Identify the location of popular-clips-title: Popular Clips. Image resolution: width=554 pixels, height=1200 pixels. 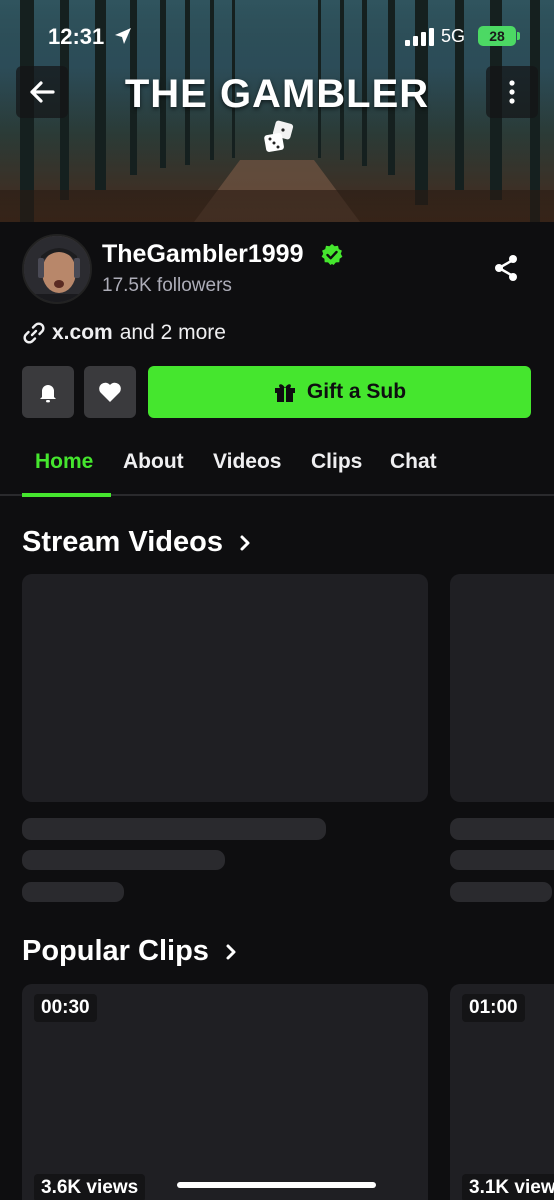
(115, 951).